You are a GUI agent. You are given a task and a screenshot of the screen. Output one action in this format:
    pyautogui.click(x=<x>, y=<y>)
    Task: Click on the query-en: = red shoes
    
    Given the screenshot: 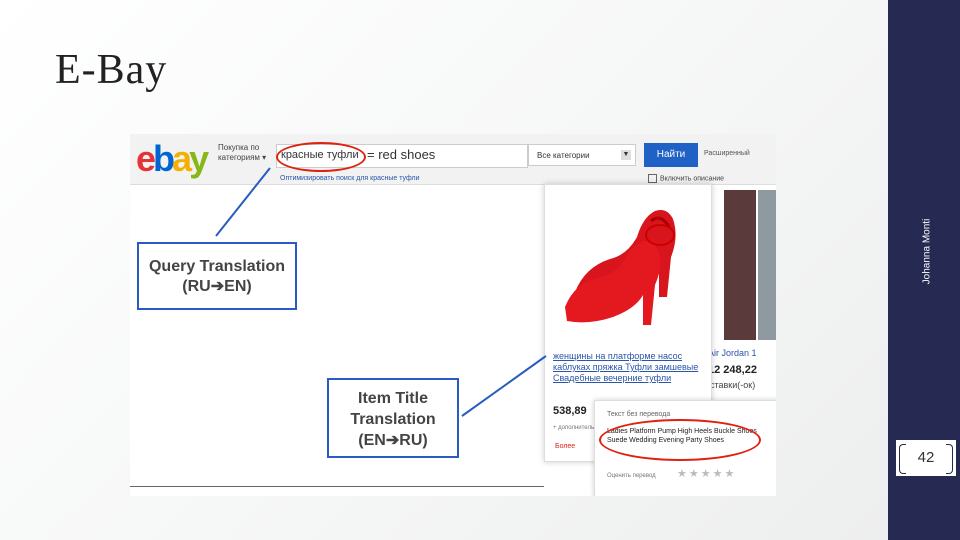 What is the action you would take?
    pyautogui.click(x=401, y=154)
    